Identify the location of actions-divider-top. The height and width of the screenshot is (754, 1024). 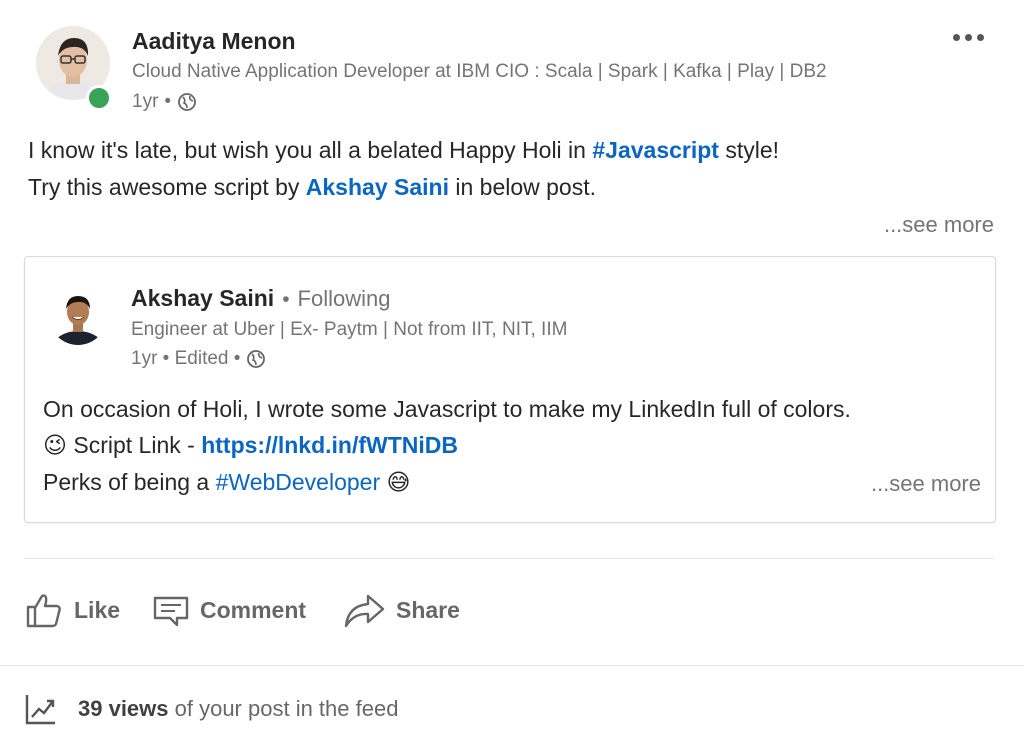
(509, 558).